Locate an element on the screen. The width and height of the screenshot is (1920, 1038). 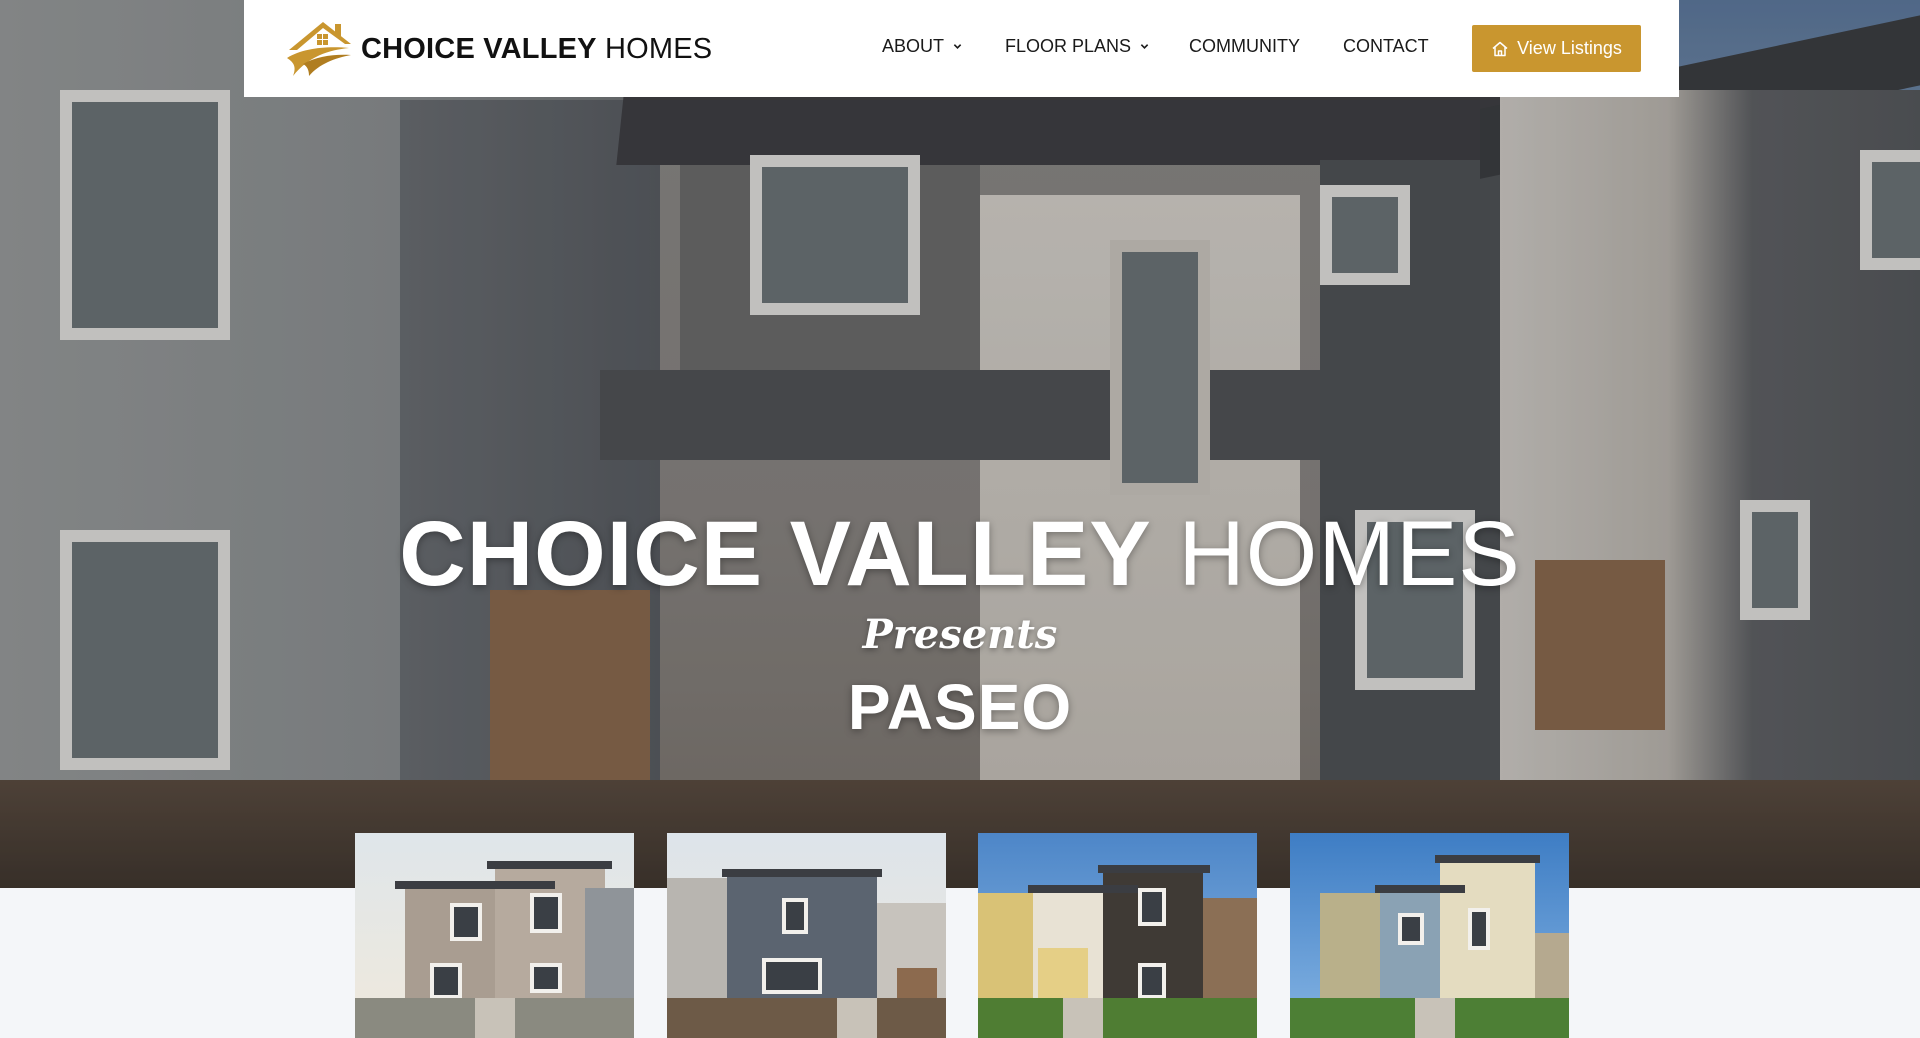
hero-community-name: PASEO is located at coordinates (960, 707).